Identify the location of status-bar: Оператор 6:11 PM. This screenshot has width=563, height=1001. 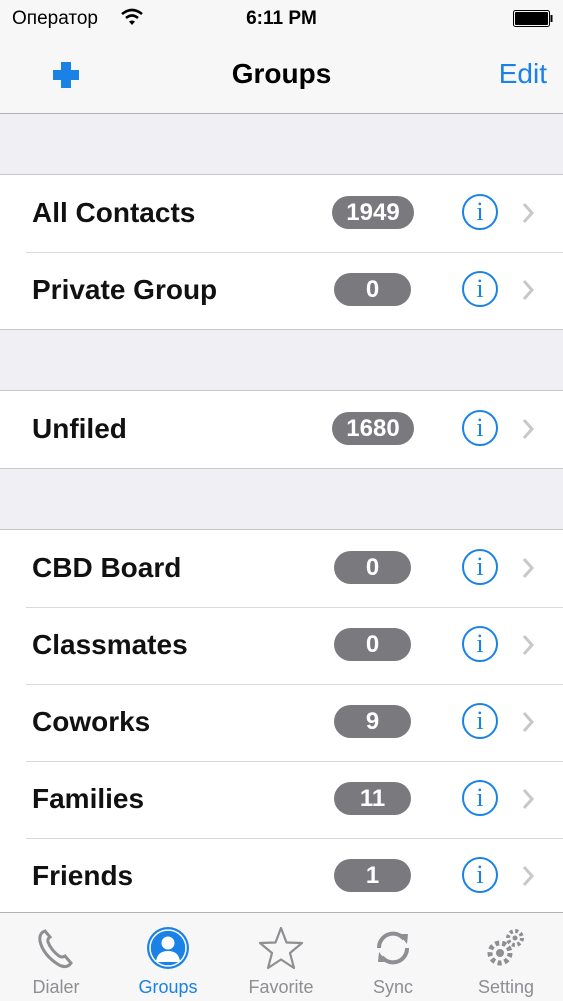
(281, 19).